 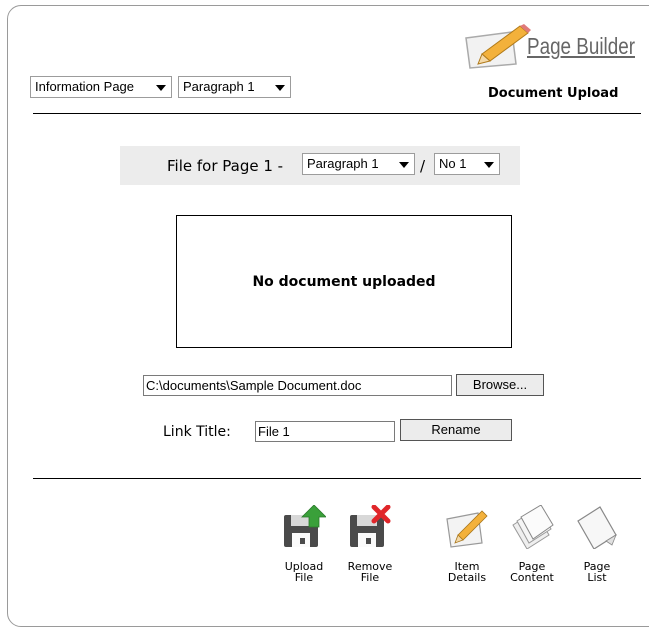 What do you see at coordinates (304, 572) in the screenshot?
I see `upload-file-label: Upload File` at bounding box center [304, 572].